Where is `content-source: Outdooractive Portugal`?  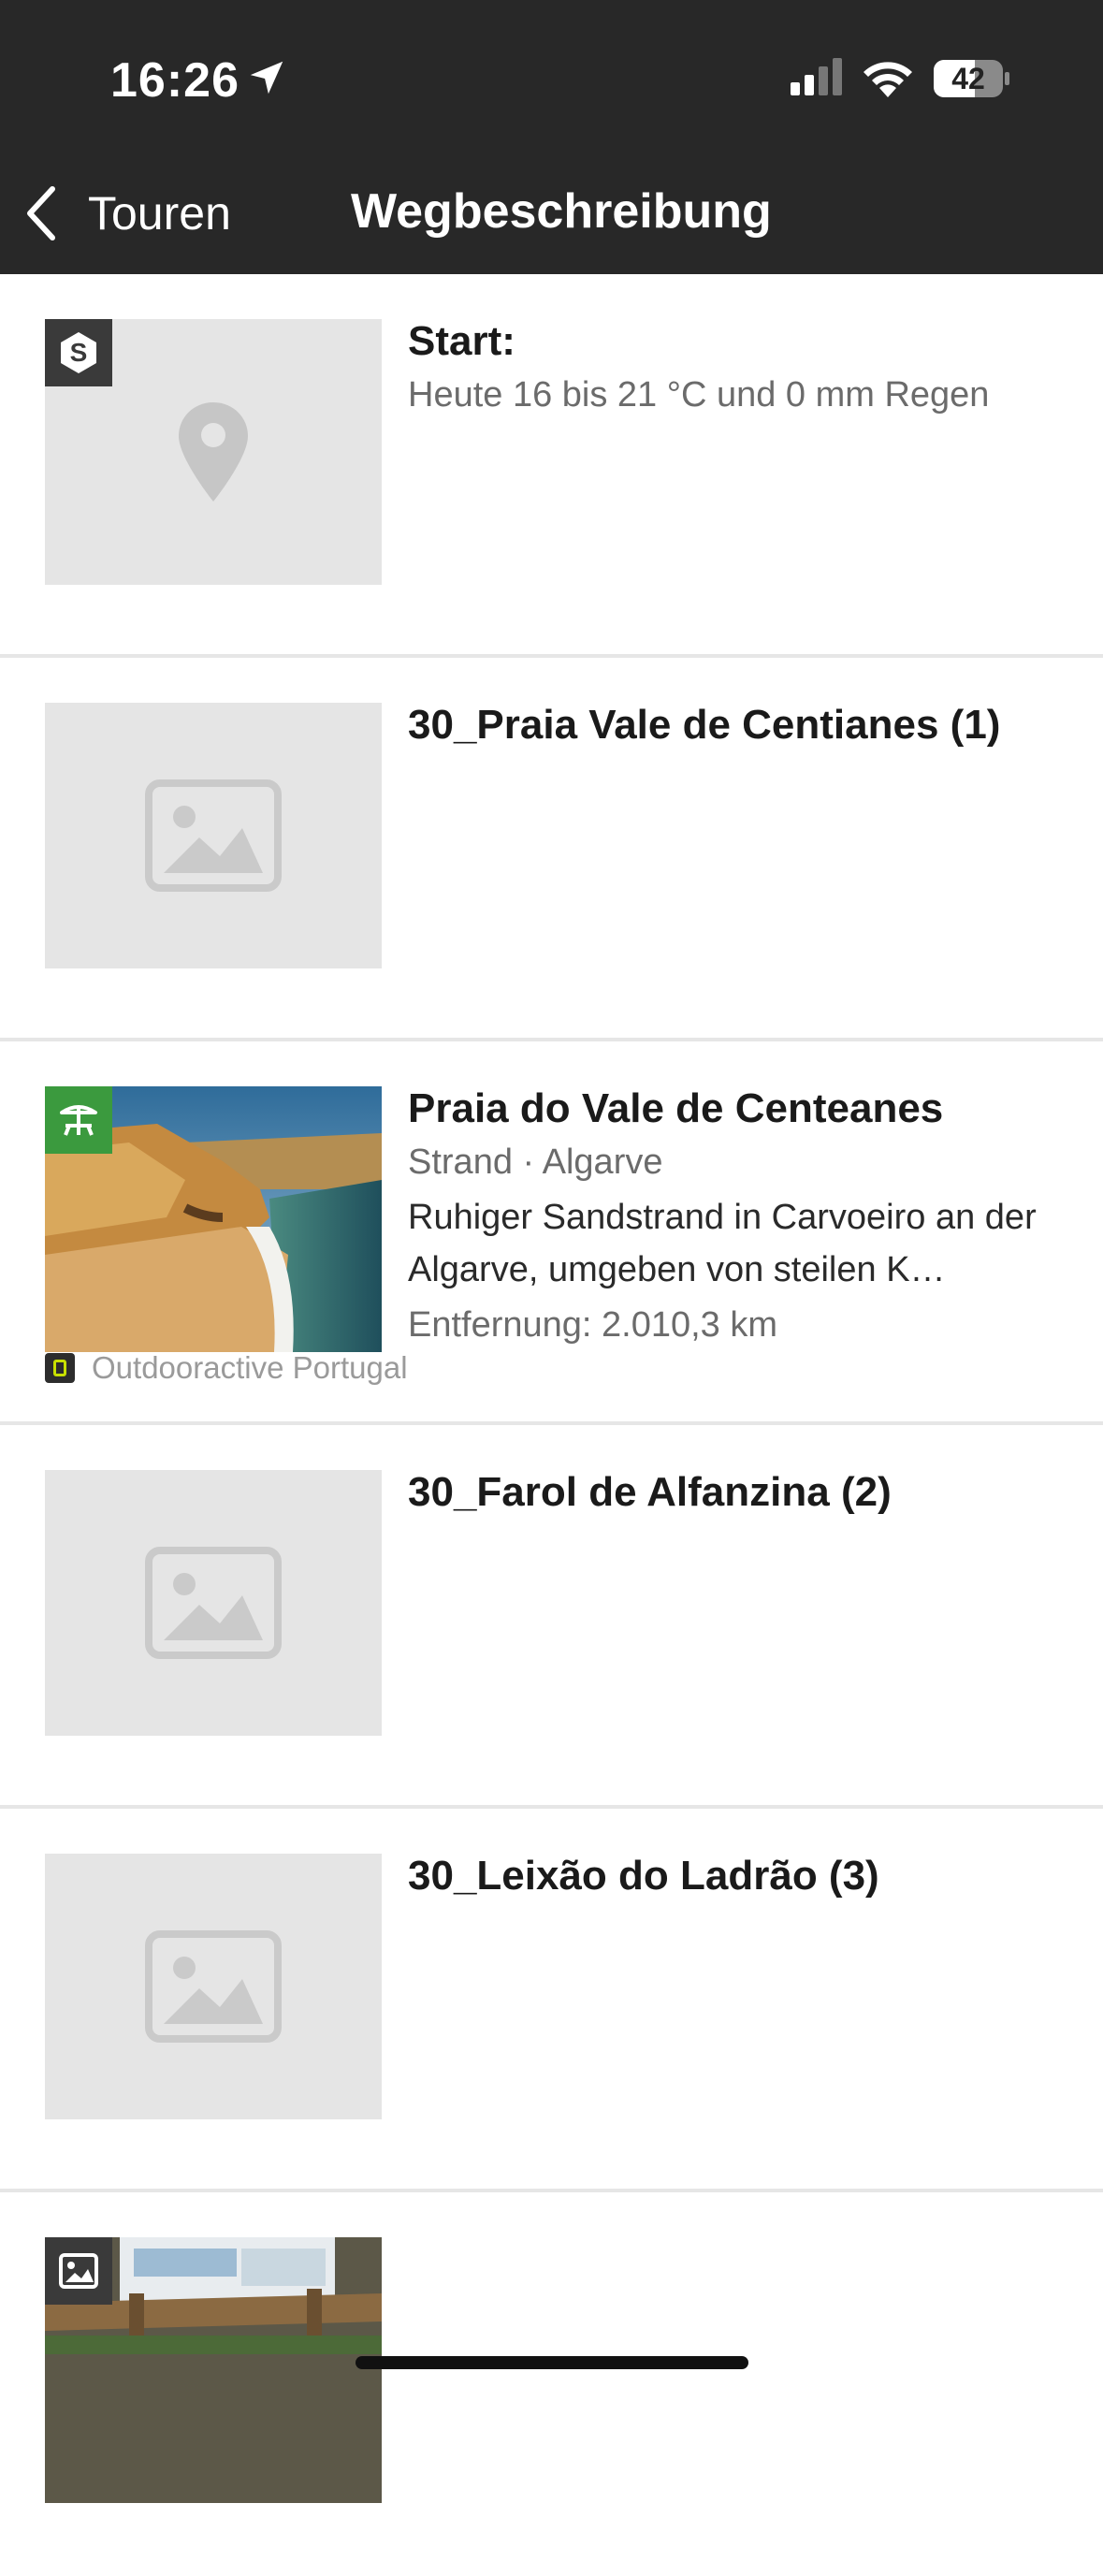
content-source: Outdooractive Portugal is located at coordinates (226, 1368).